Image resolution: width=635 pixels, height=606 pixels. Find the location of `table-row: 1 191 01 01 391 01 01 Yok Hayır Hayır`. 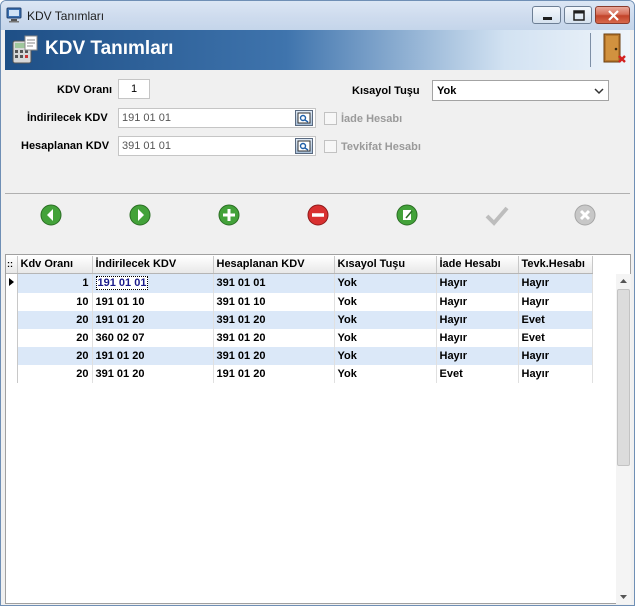

table-row: 1 191 01 01 391 01 01 Yok Hayır Hayır is located at coordinates (299, 283).